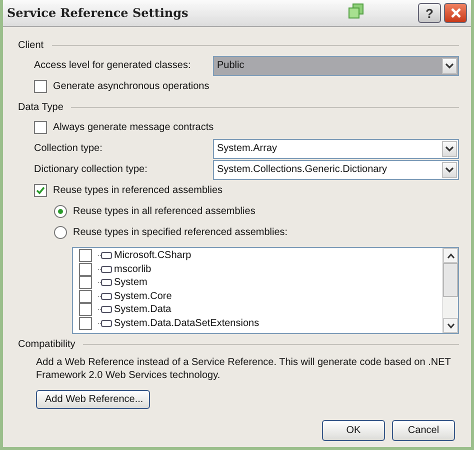  I want to click on help-button: ?, so click(429, 13).